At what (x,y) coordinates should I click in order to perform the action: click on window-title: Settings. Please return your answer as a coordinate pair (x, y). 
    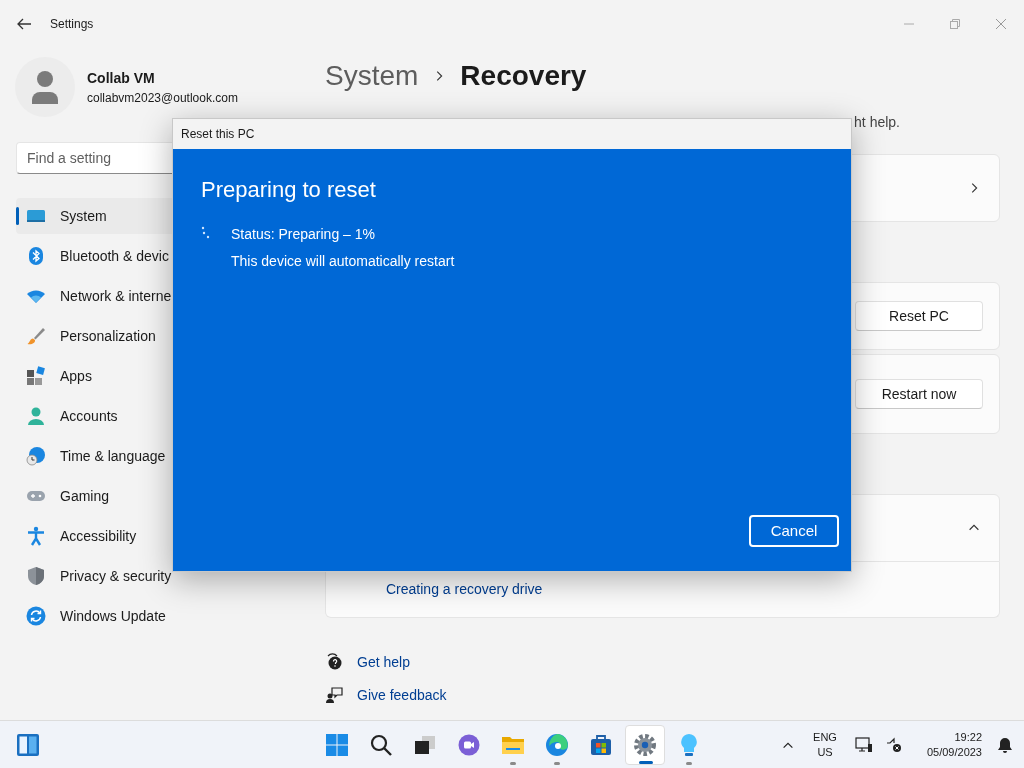
    Looking at the image, I should click on (72, 24).